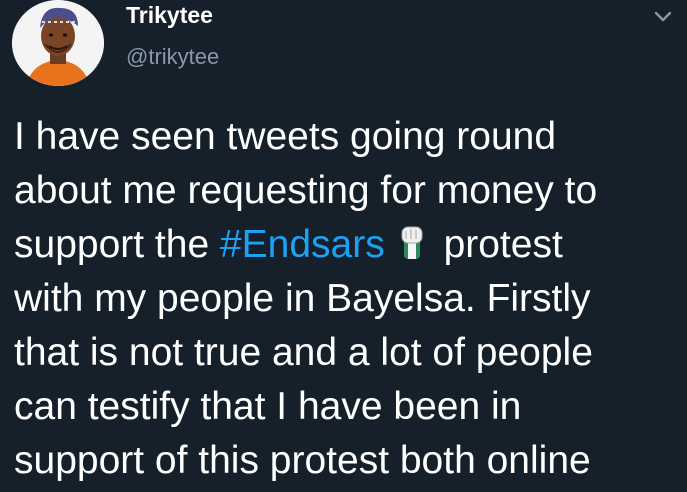 The height and width of the screenshot is (492, 687). I want to click on tweet-line-6: can testify that I have been in, so click(268, 406).